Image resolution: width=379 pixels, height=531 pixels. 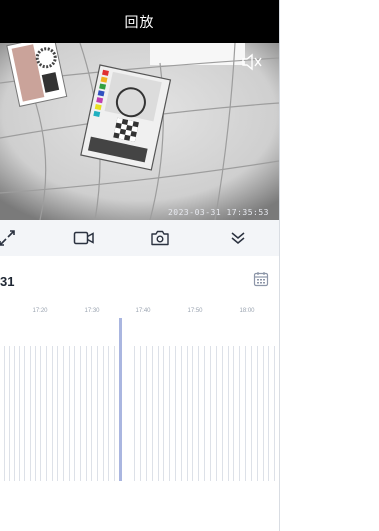 I want to click on calendar-icon, so click(x=261, y=279).